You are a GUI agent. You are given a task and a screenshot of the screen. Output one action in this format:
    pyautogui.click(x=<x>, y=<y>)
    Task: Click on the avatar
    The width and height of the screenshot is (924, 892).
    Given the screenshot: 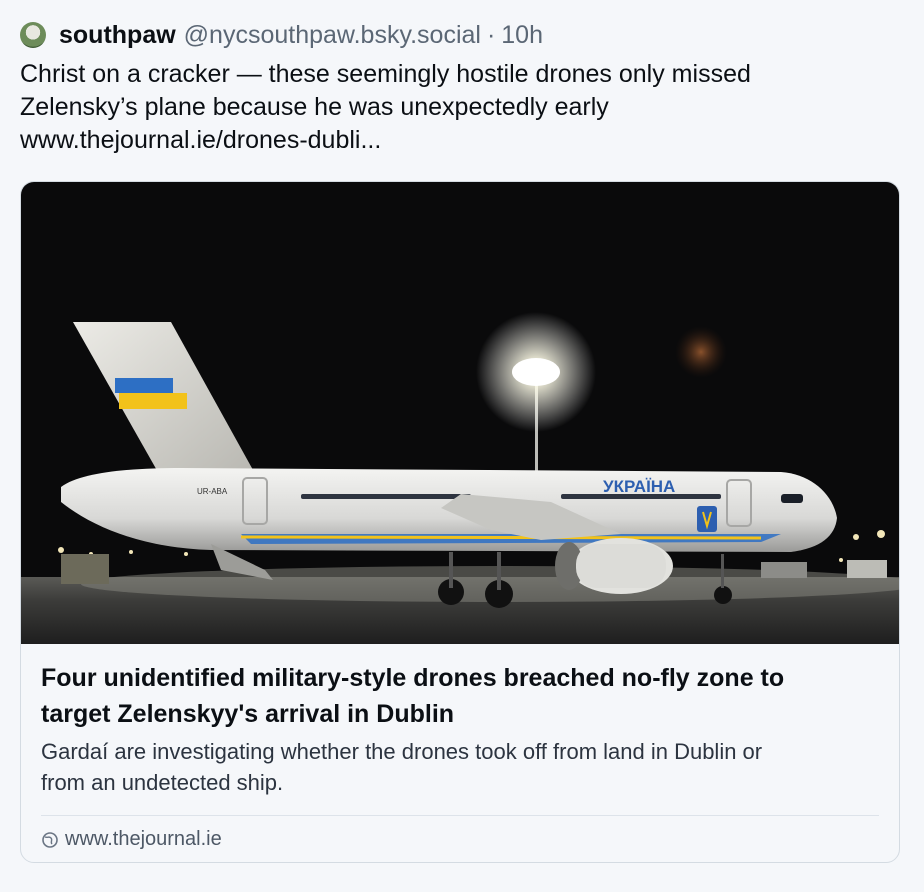 What is the action you would take?
    pyautogui.click(x=33, y=35)
    